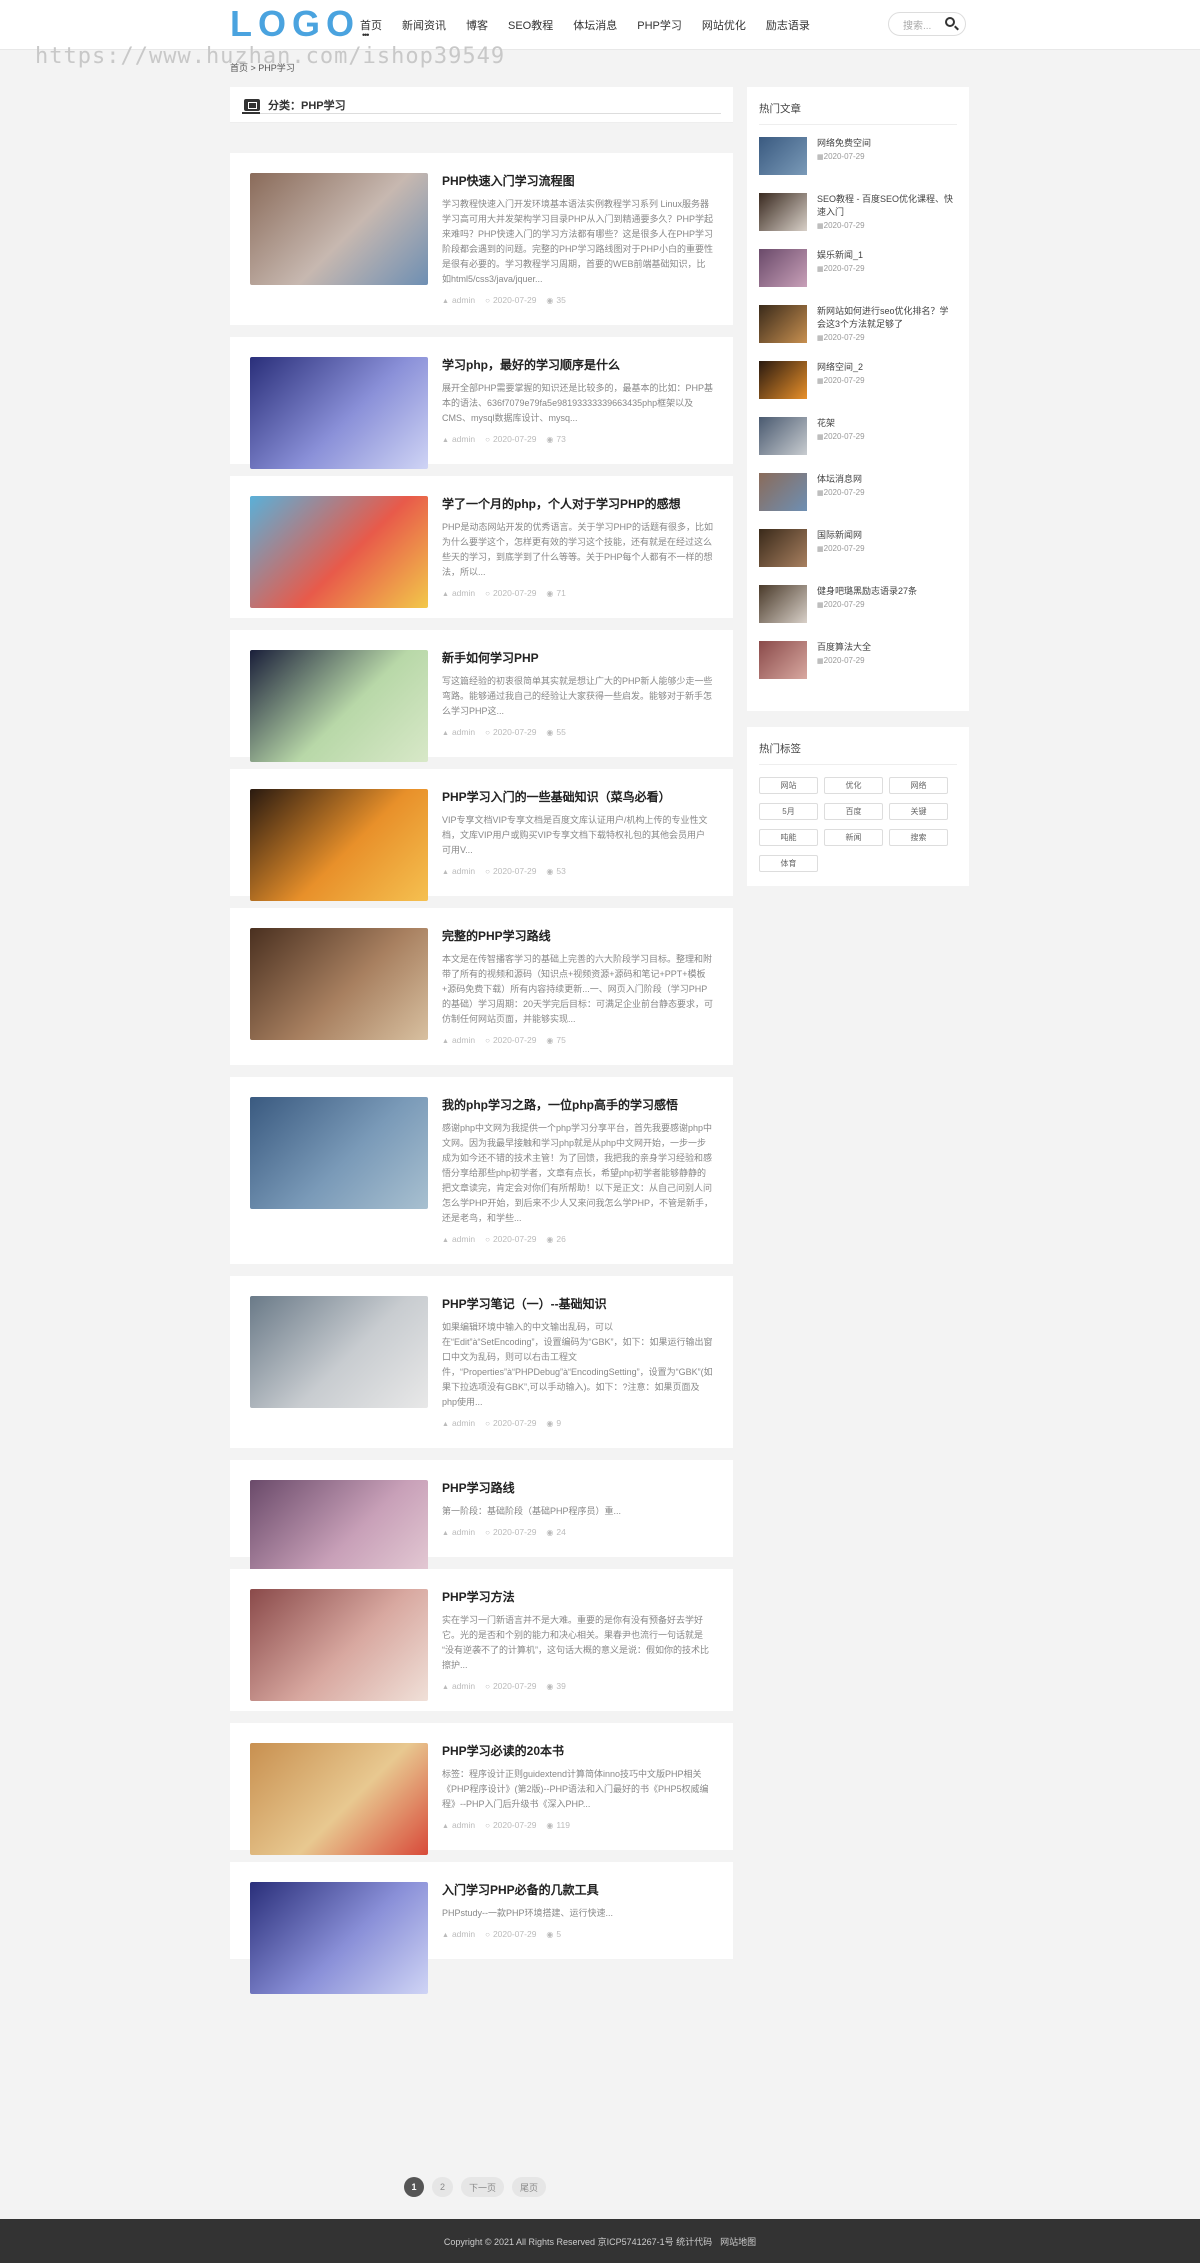 The width and height of the screenshot is (1200, 2263). I want to click on tag-link: 新闻, so click(853, 837).